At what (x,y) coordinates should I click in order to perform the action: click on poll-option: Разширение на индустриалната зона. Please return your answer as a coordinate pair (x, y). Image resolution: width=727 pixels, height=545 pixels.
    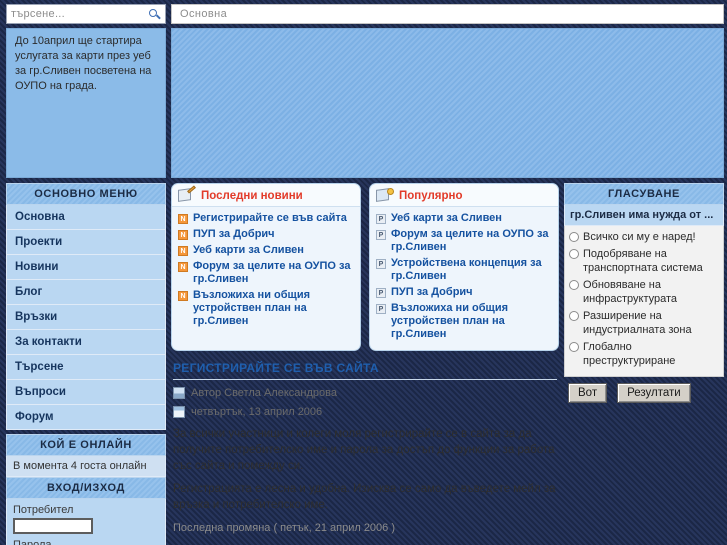
    Looking at the image, I should click on (644, 323).